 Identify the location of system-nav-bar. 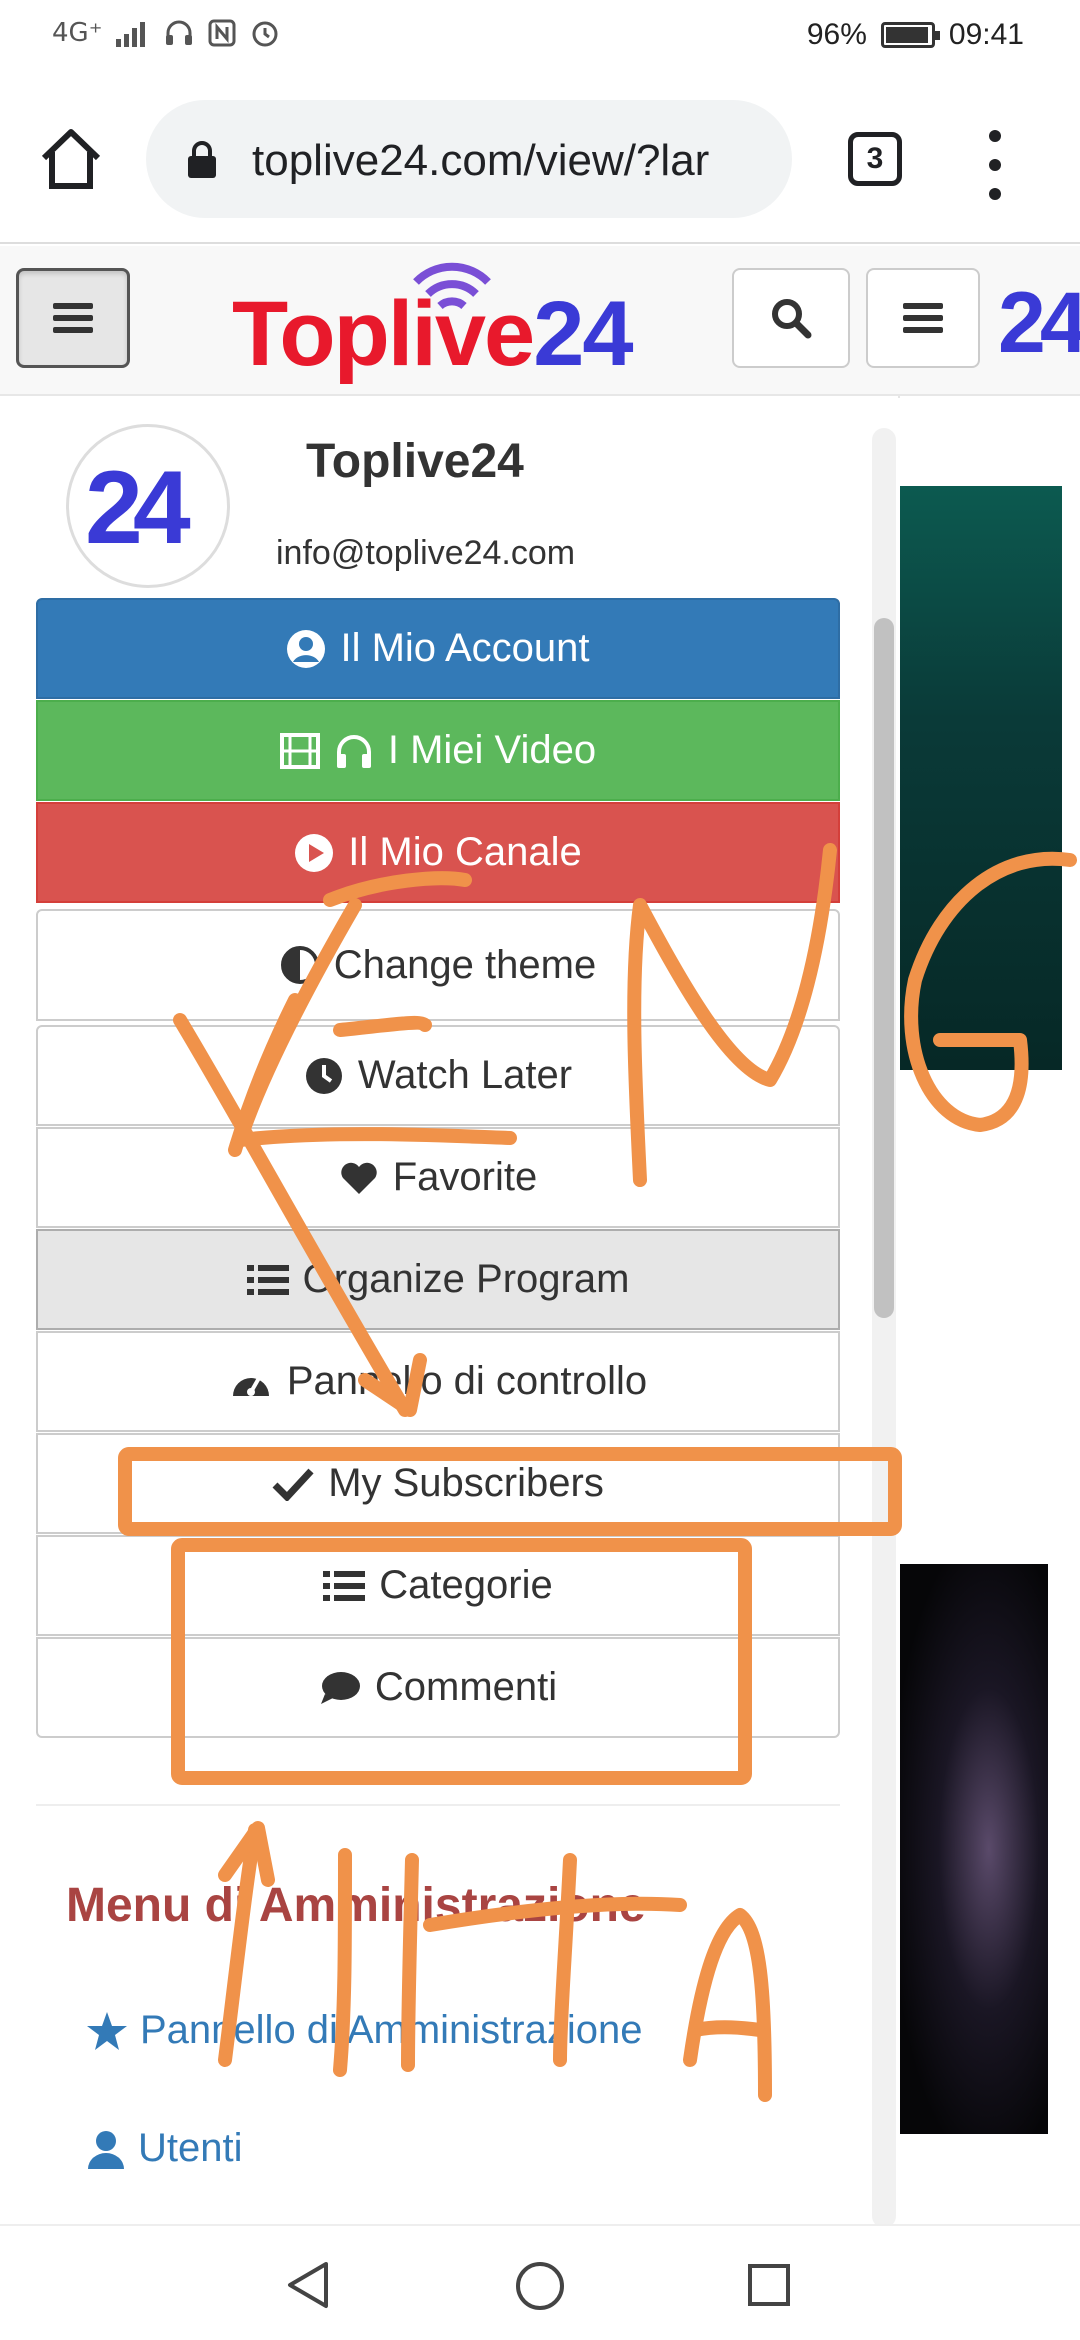
(540, 2282).